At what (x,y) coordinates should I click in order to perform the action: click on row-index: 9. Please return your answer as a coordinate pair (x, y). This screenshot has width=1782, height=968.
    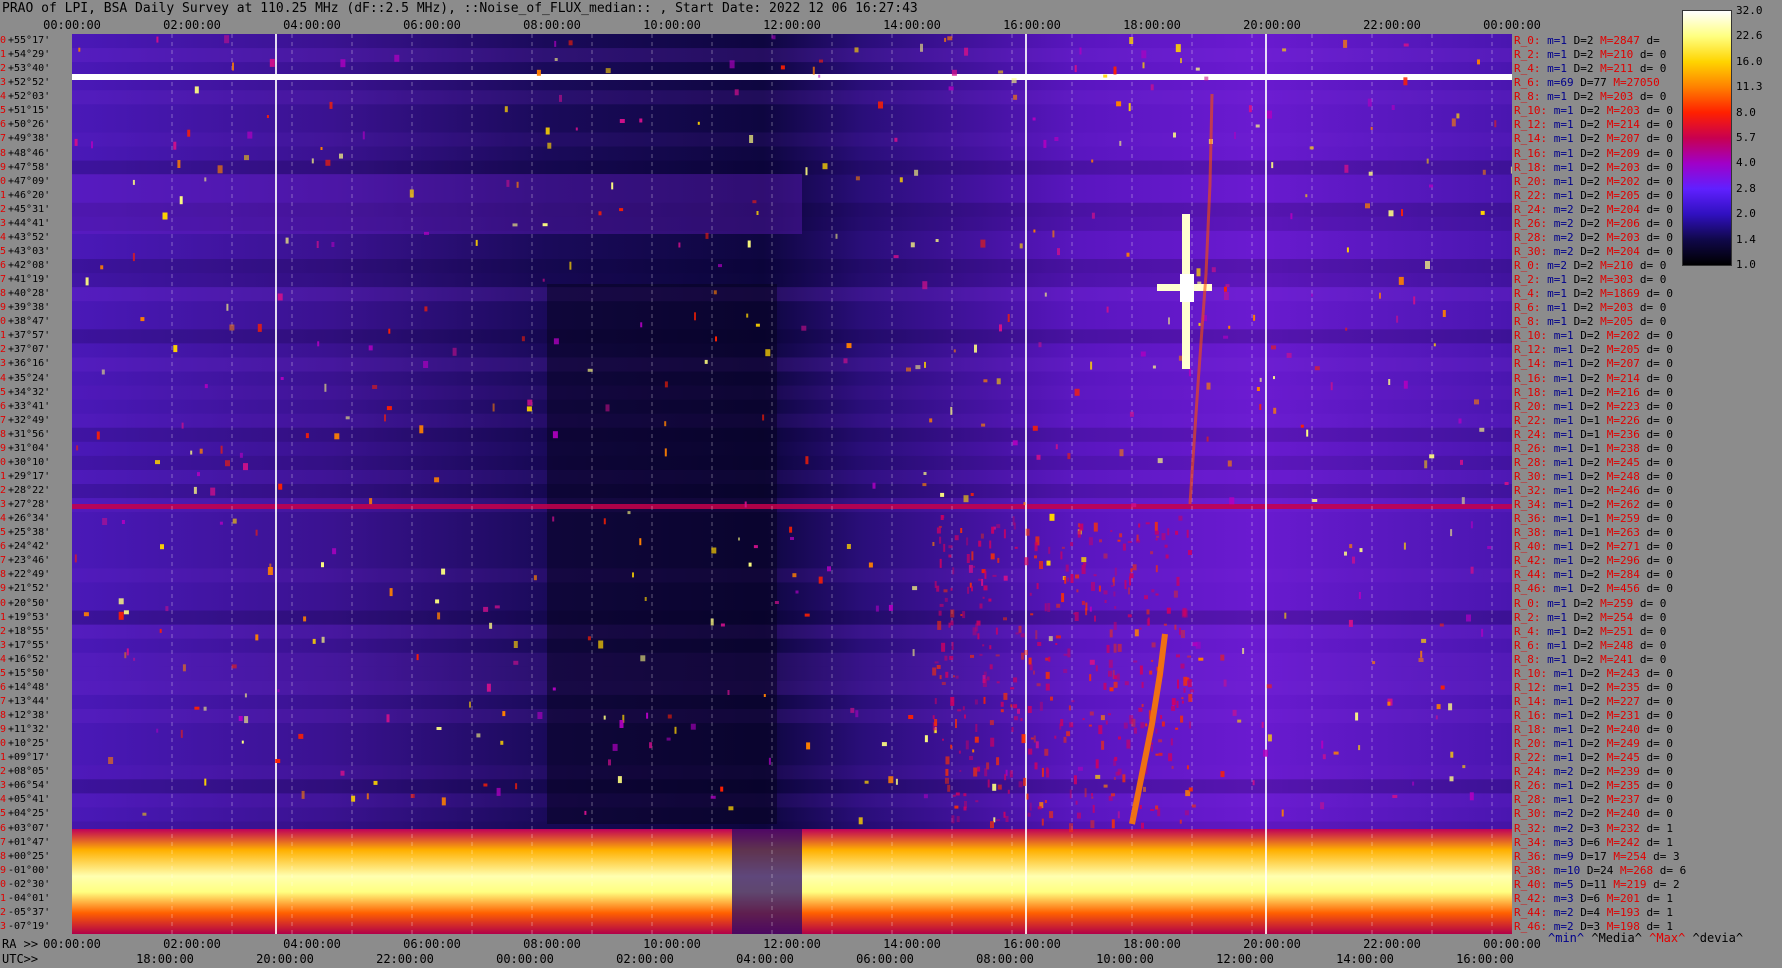
    Looking at the image, I should click on (3, 167).